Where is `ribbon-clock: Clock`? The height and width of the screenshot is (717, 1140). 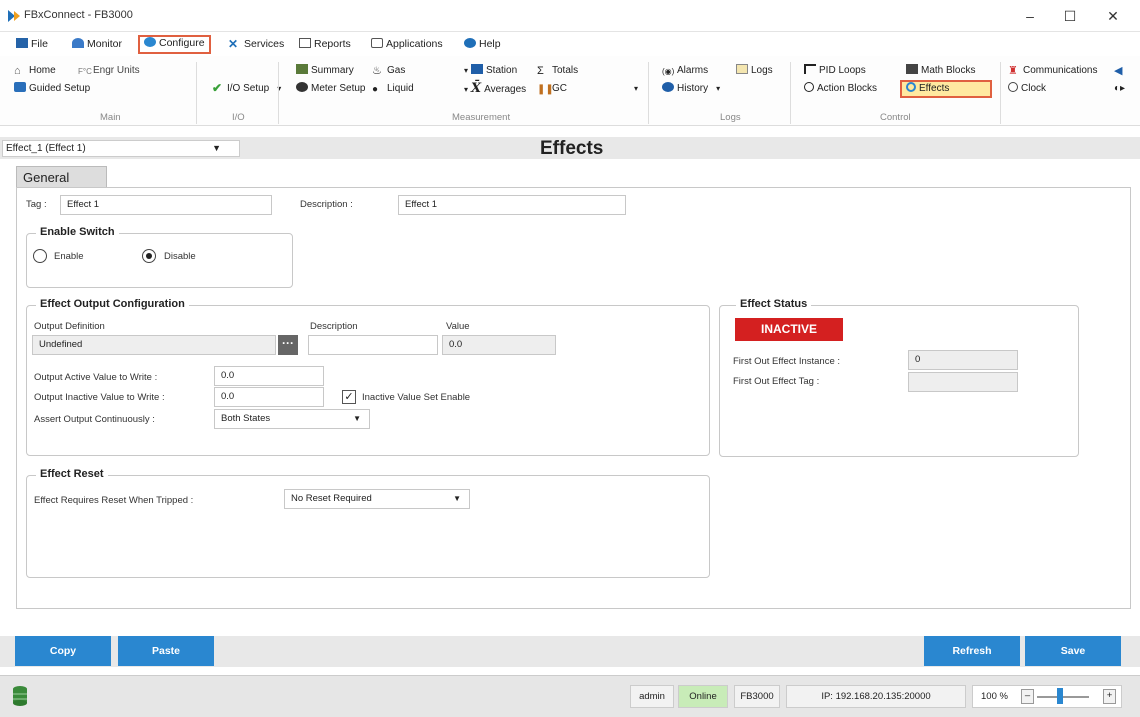
ribbon-clock: Clock is located at coordinates (1027, 89).